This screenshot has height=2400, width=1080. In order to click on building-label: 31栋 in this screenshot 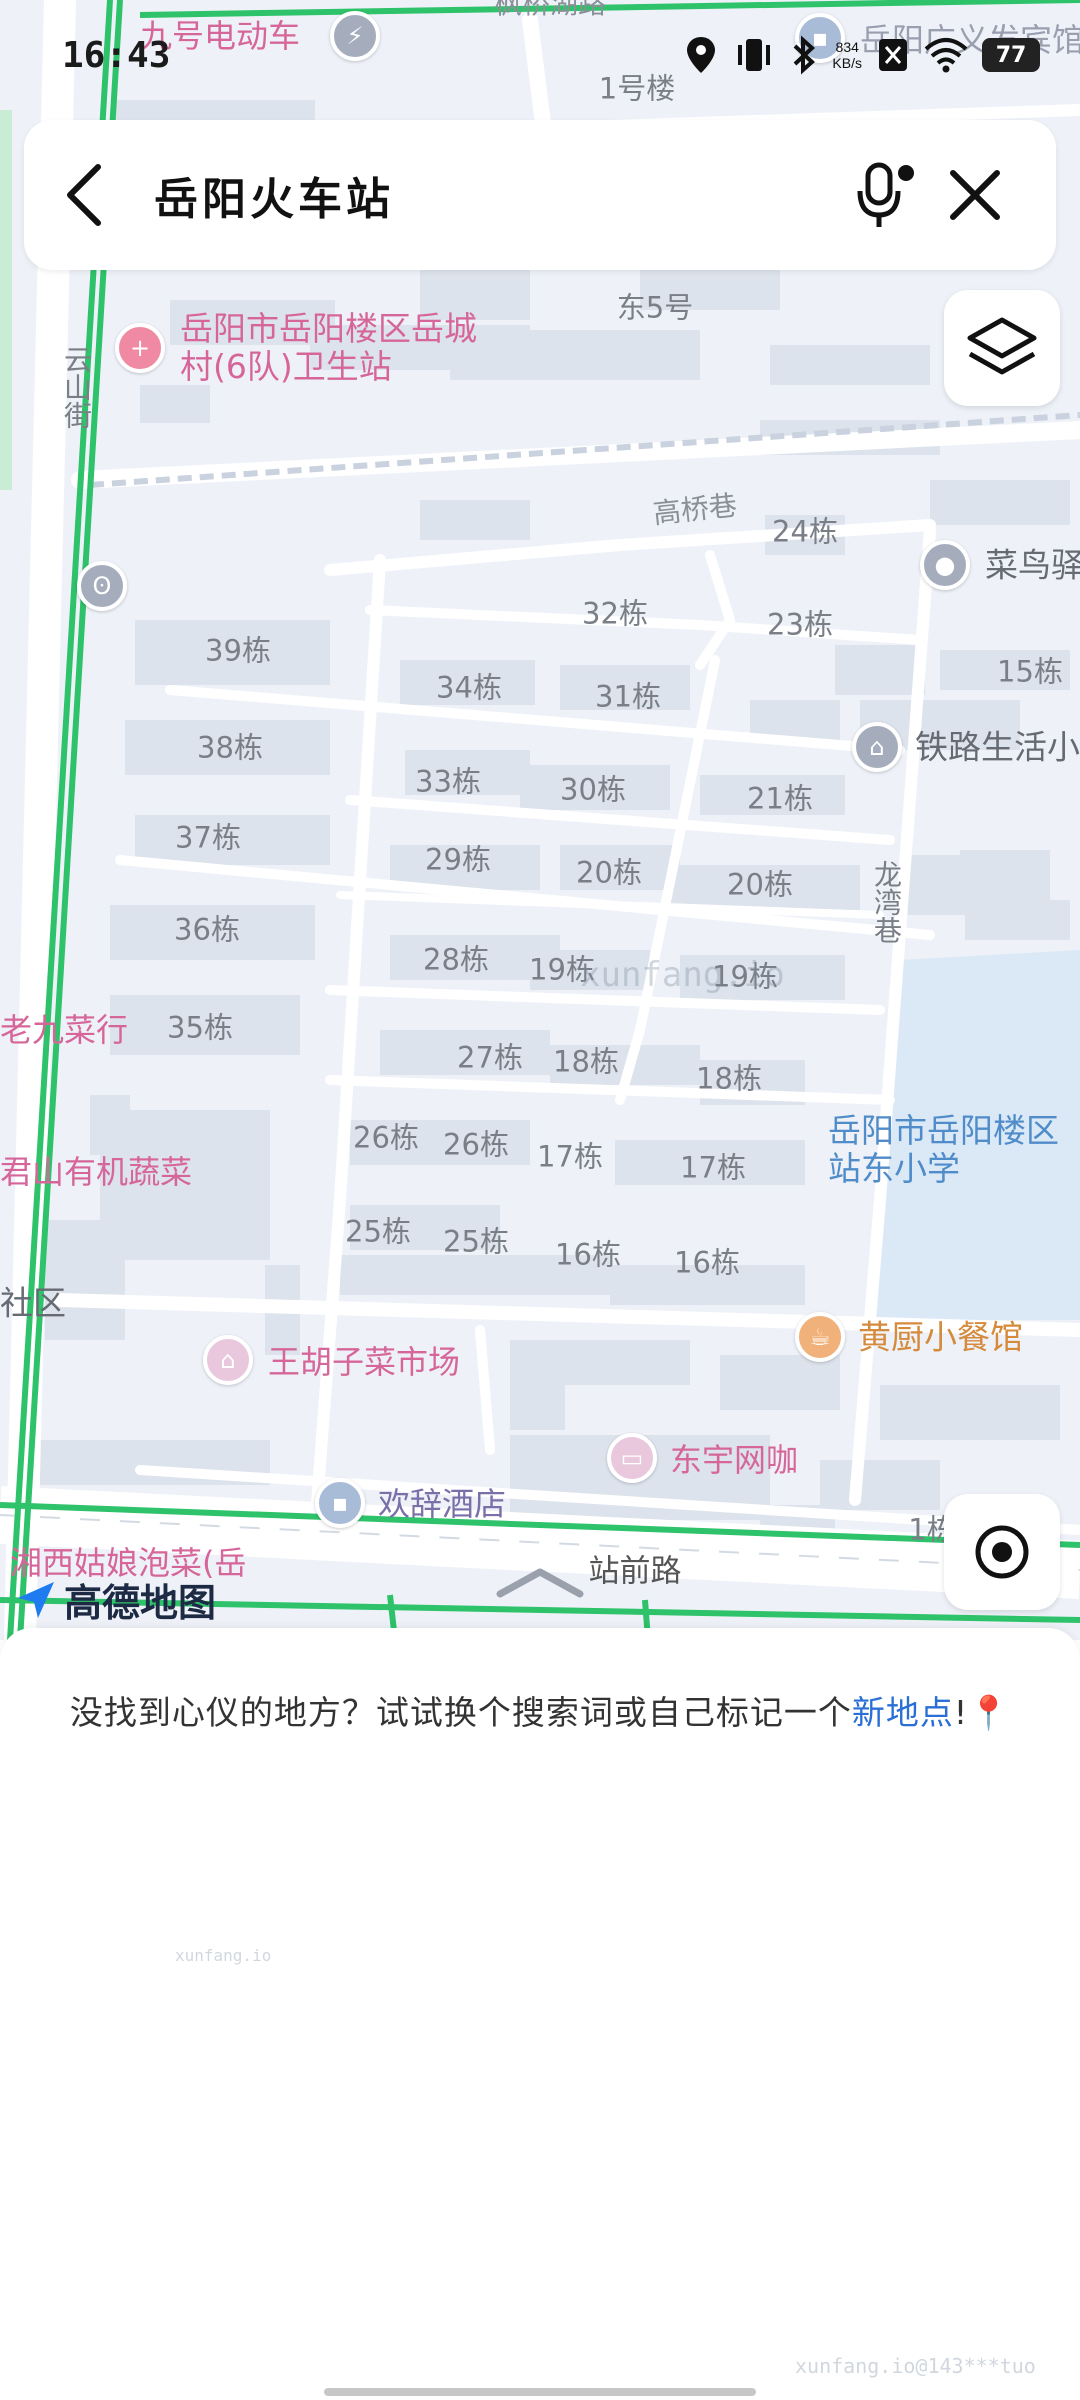, I will do `click(628, 696)`.